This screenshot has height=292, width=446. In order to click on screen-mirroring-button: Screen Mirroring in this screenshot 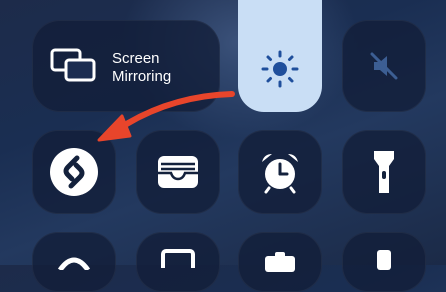, I will do `click(126, 66)`.